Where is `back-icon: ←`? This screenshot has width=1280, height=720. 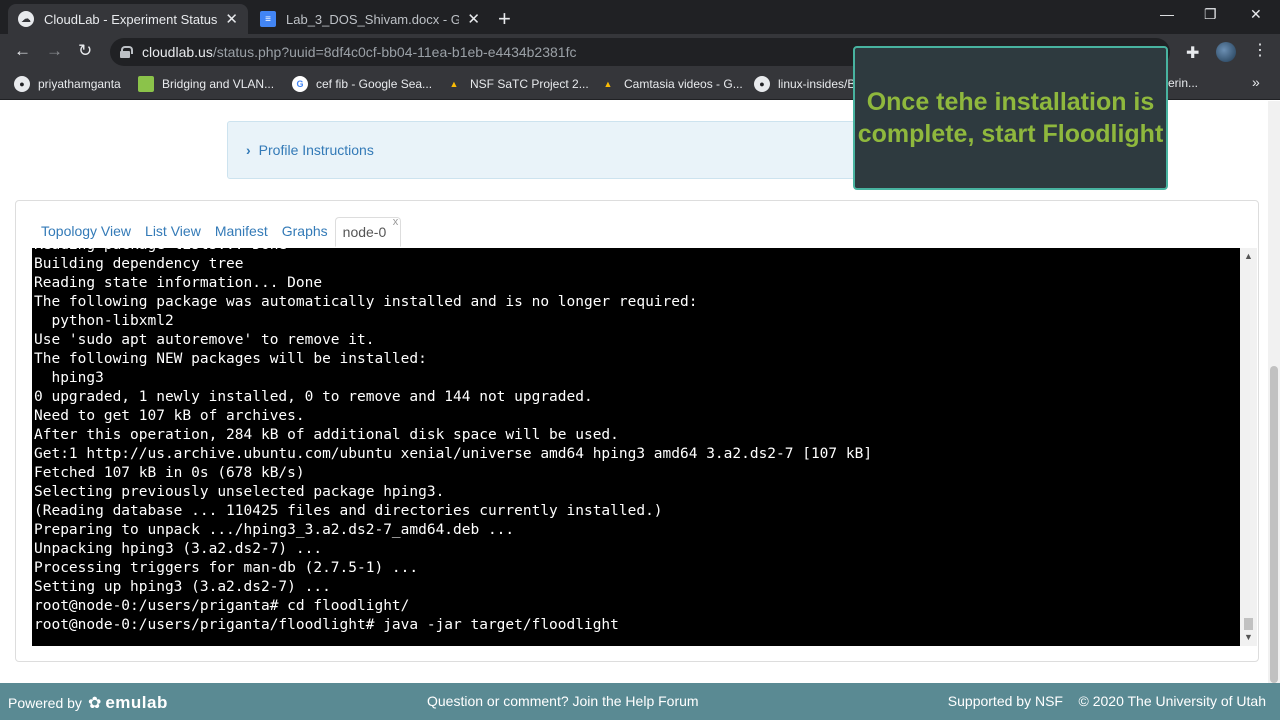 back-icon: ← is located at coordinates (22, 51).